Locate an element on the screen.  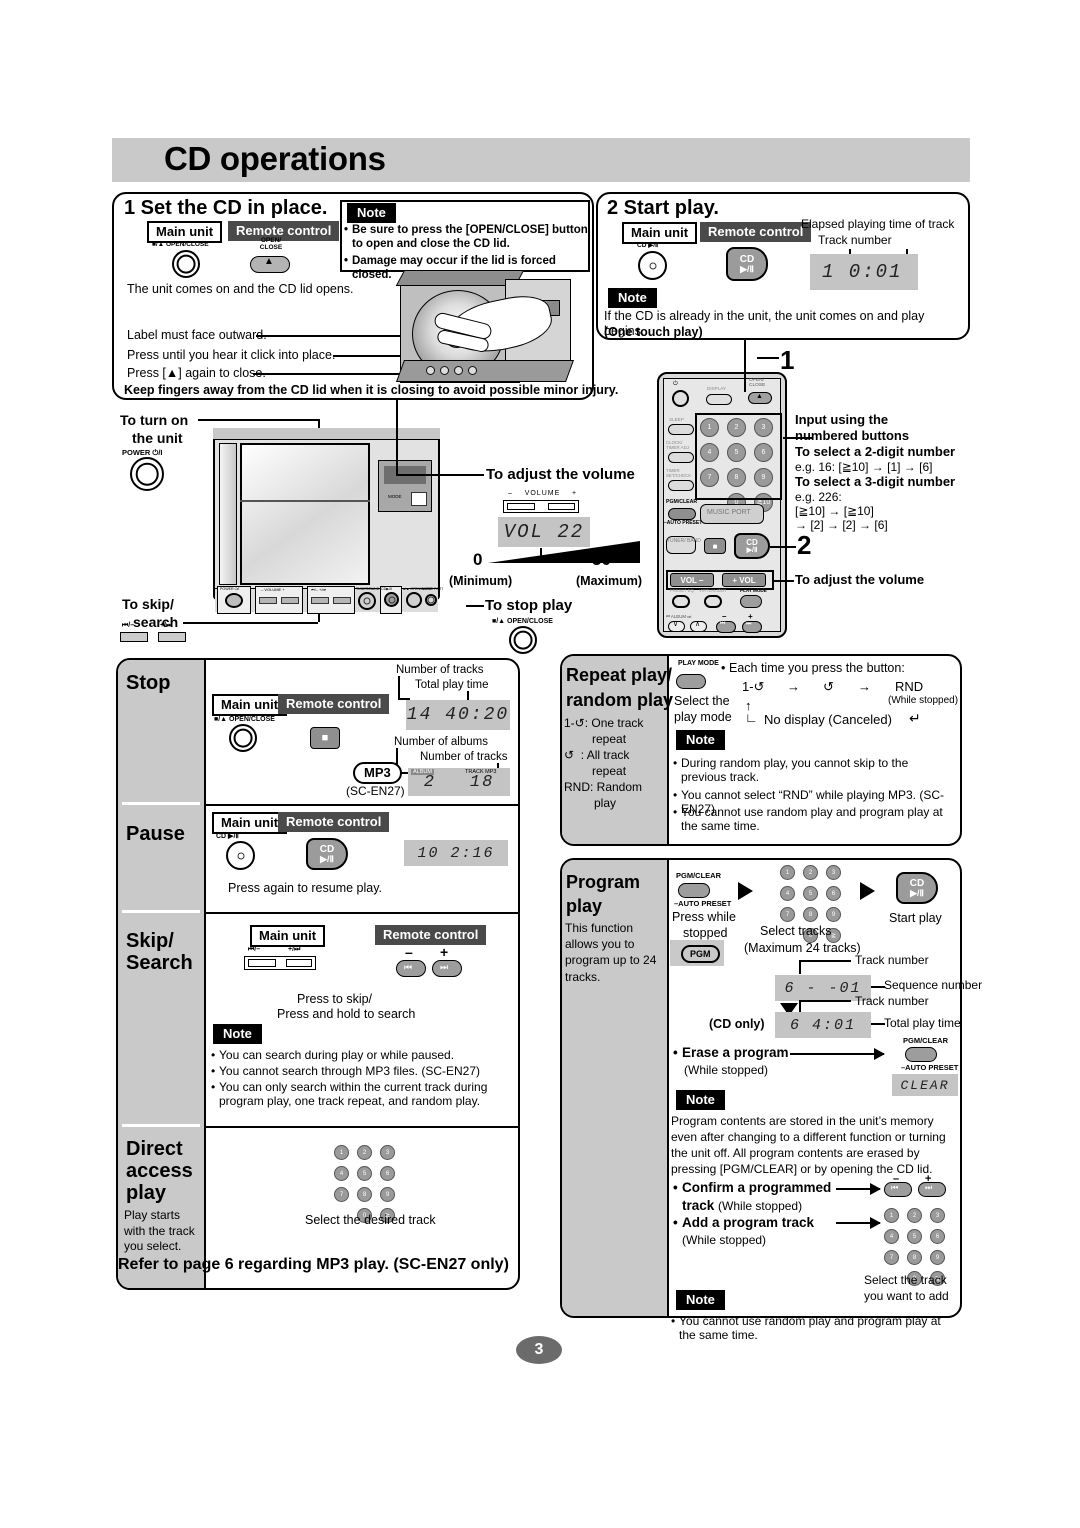
skip-next-main is located at coordinates (299, 963).